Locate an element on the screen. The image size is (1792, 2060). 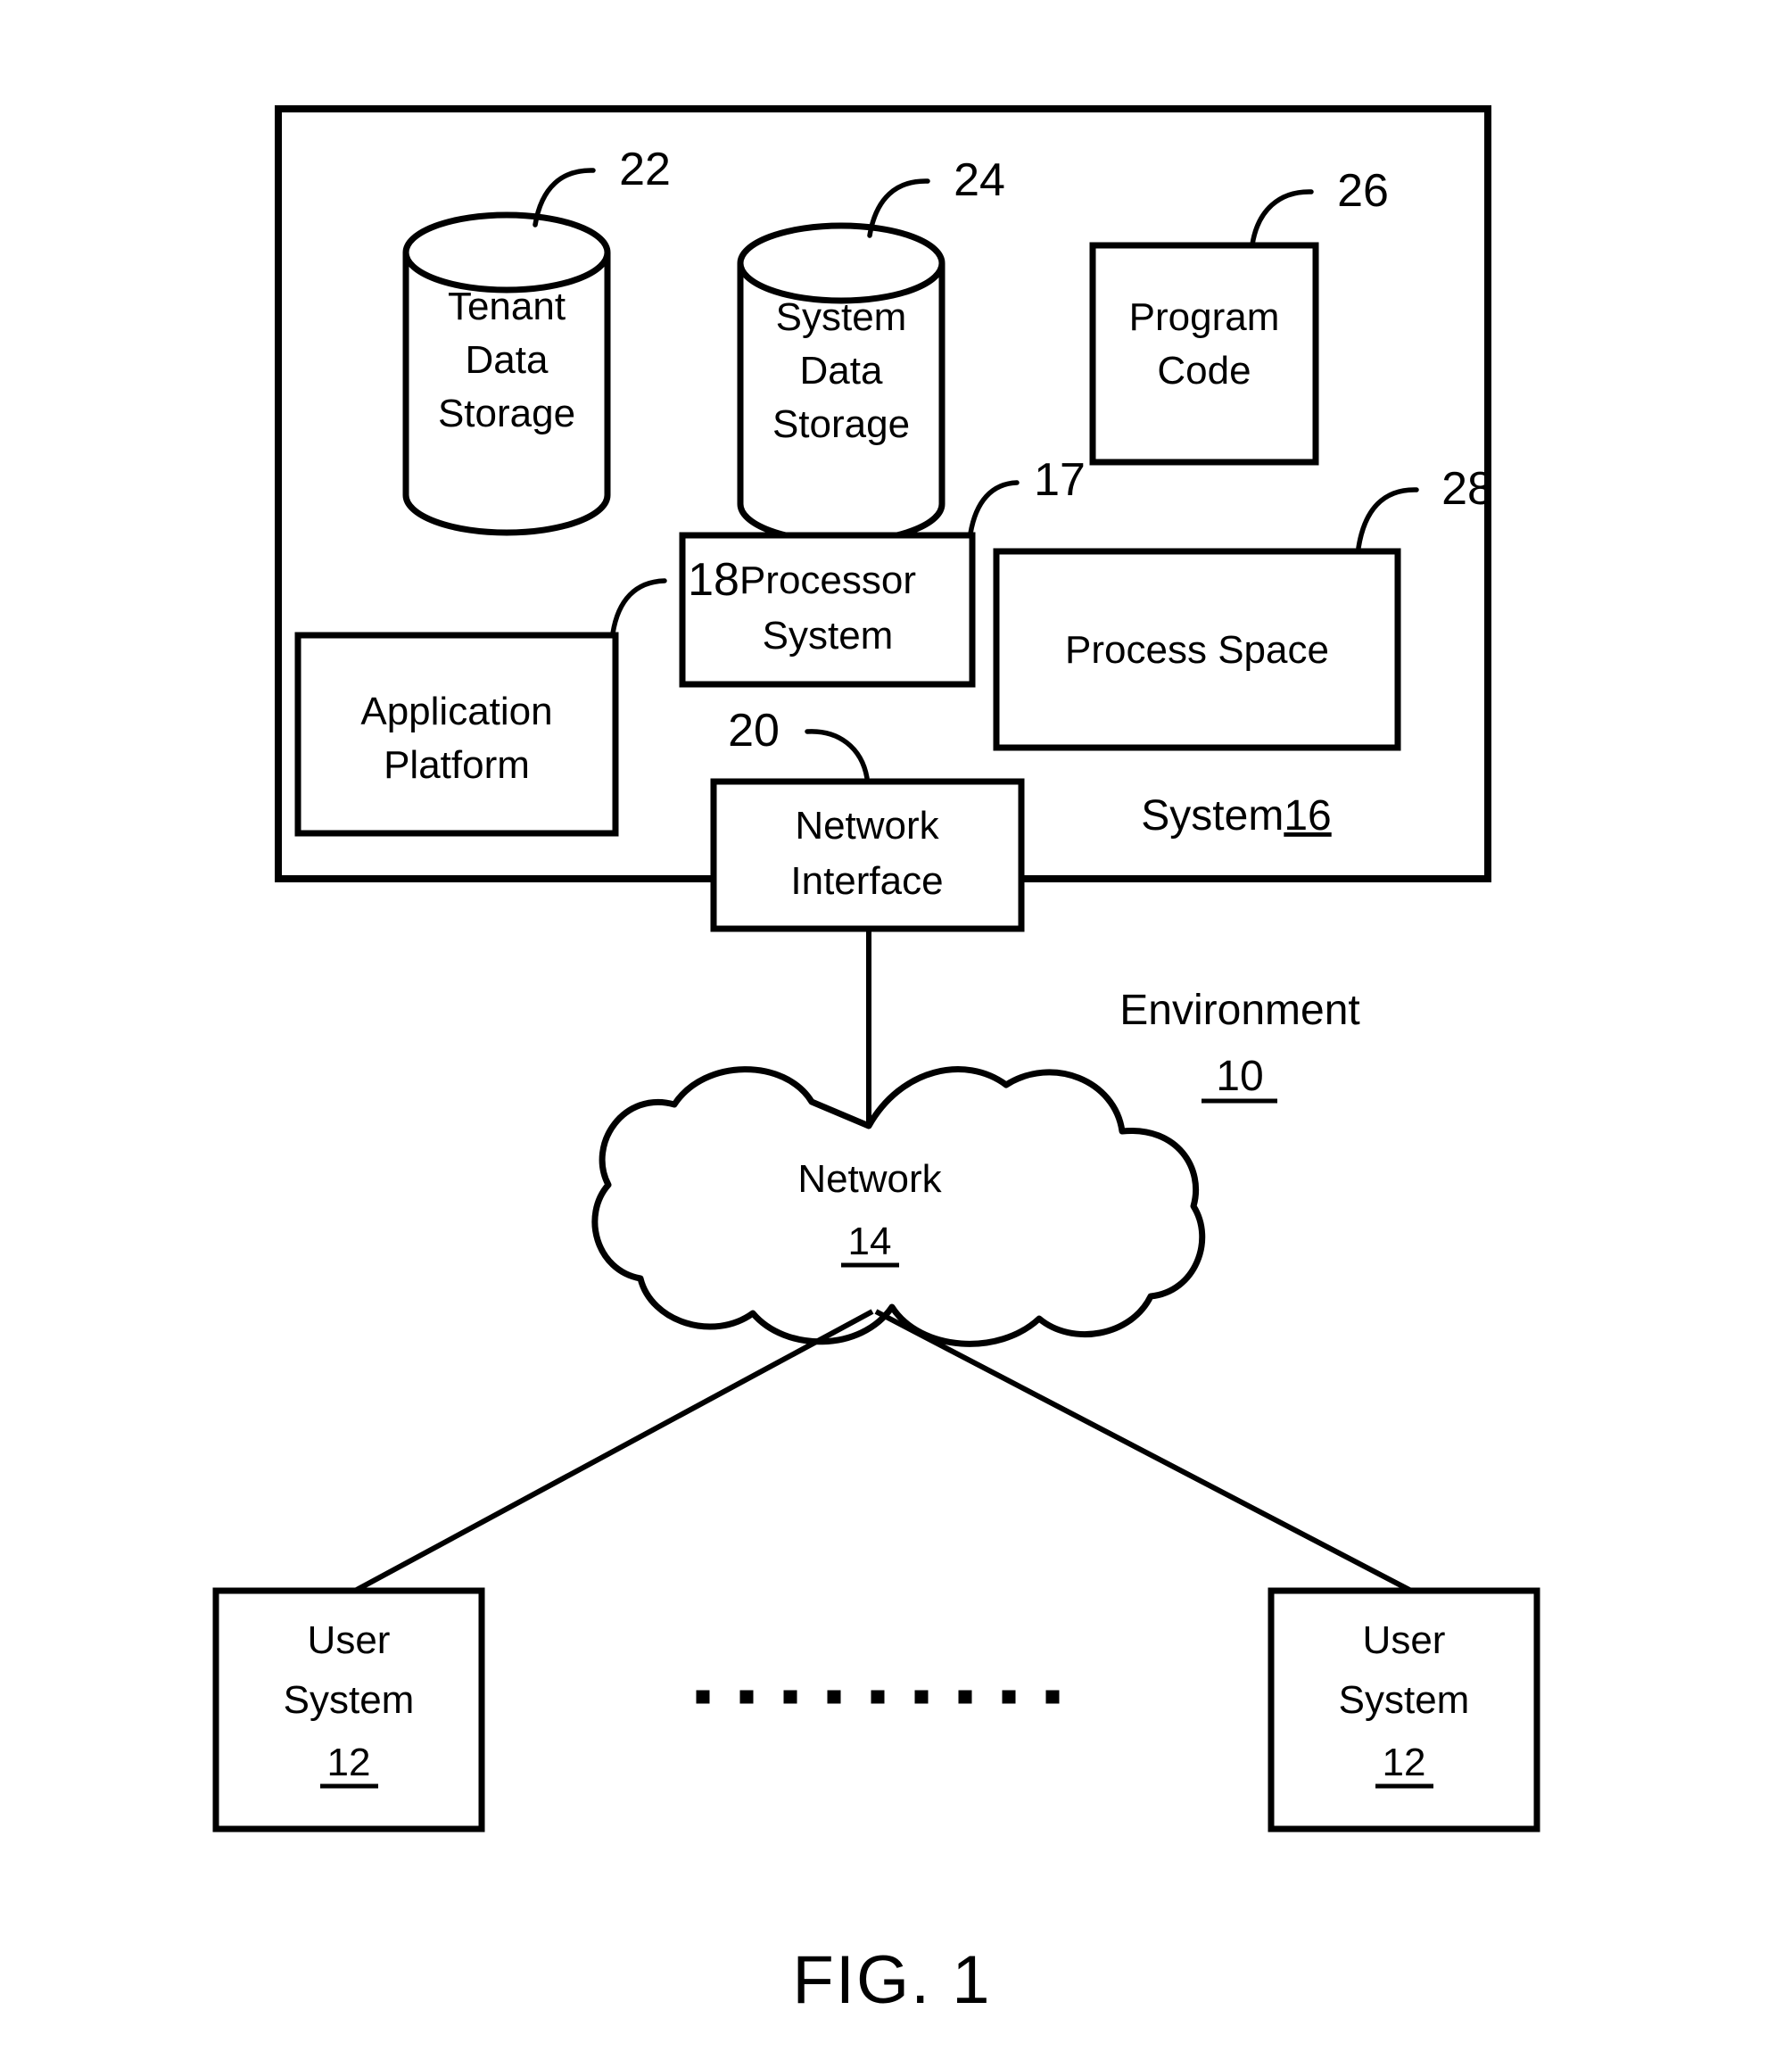
ref-number-20: 20 is located at coordinates (754, 731).